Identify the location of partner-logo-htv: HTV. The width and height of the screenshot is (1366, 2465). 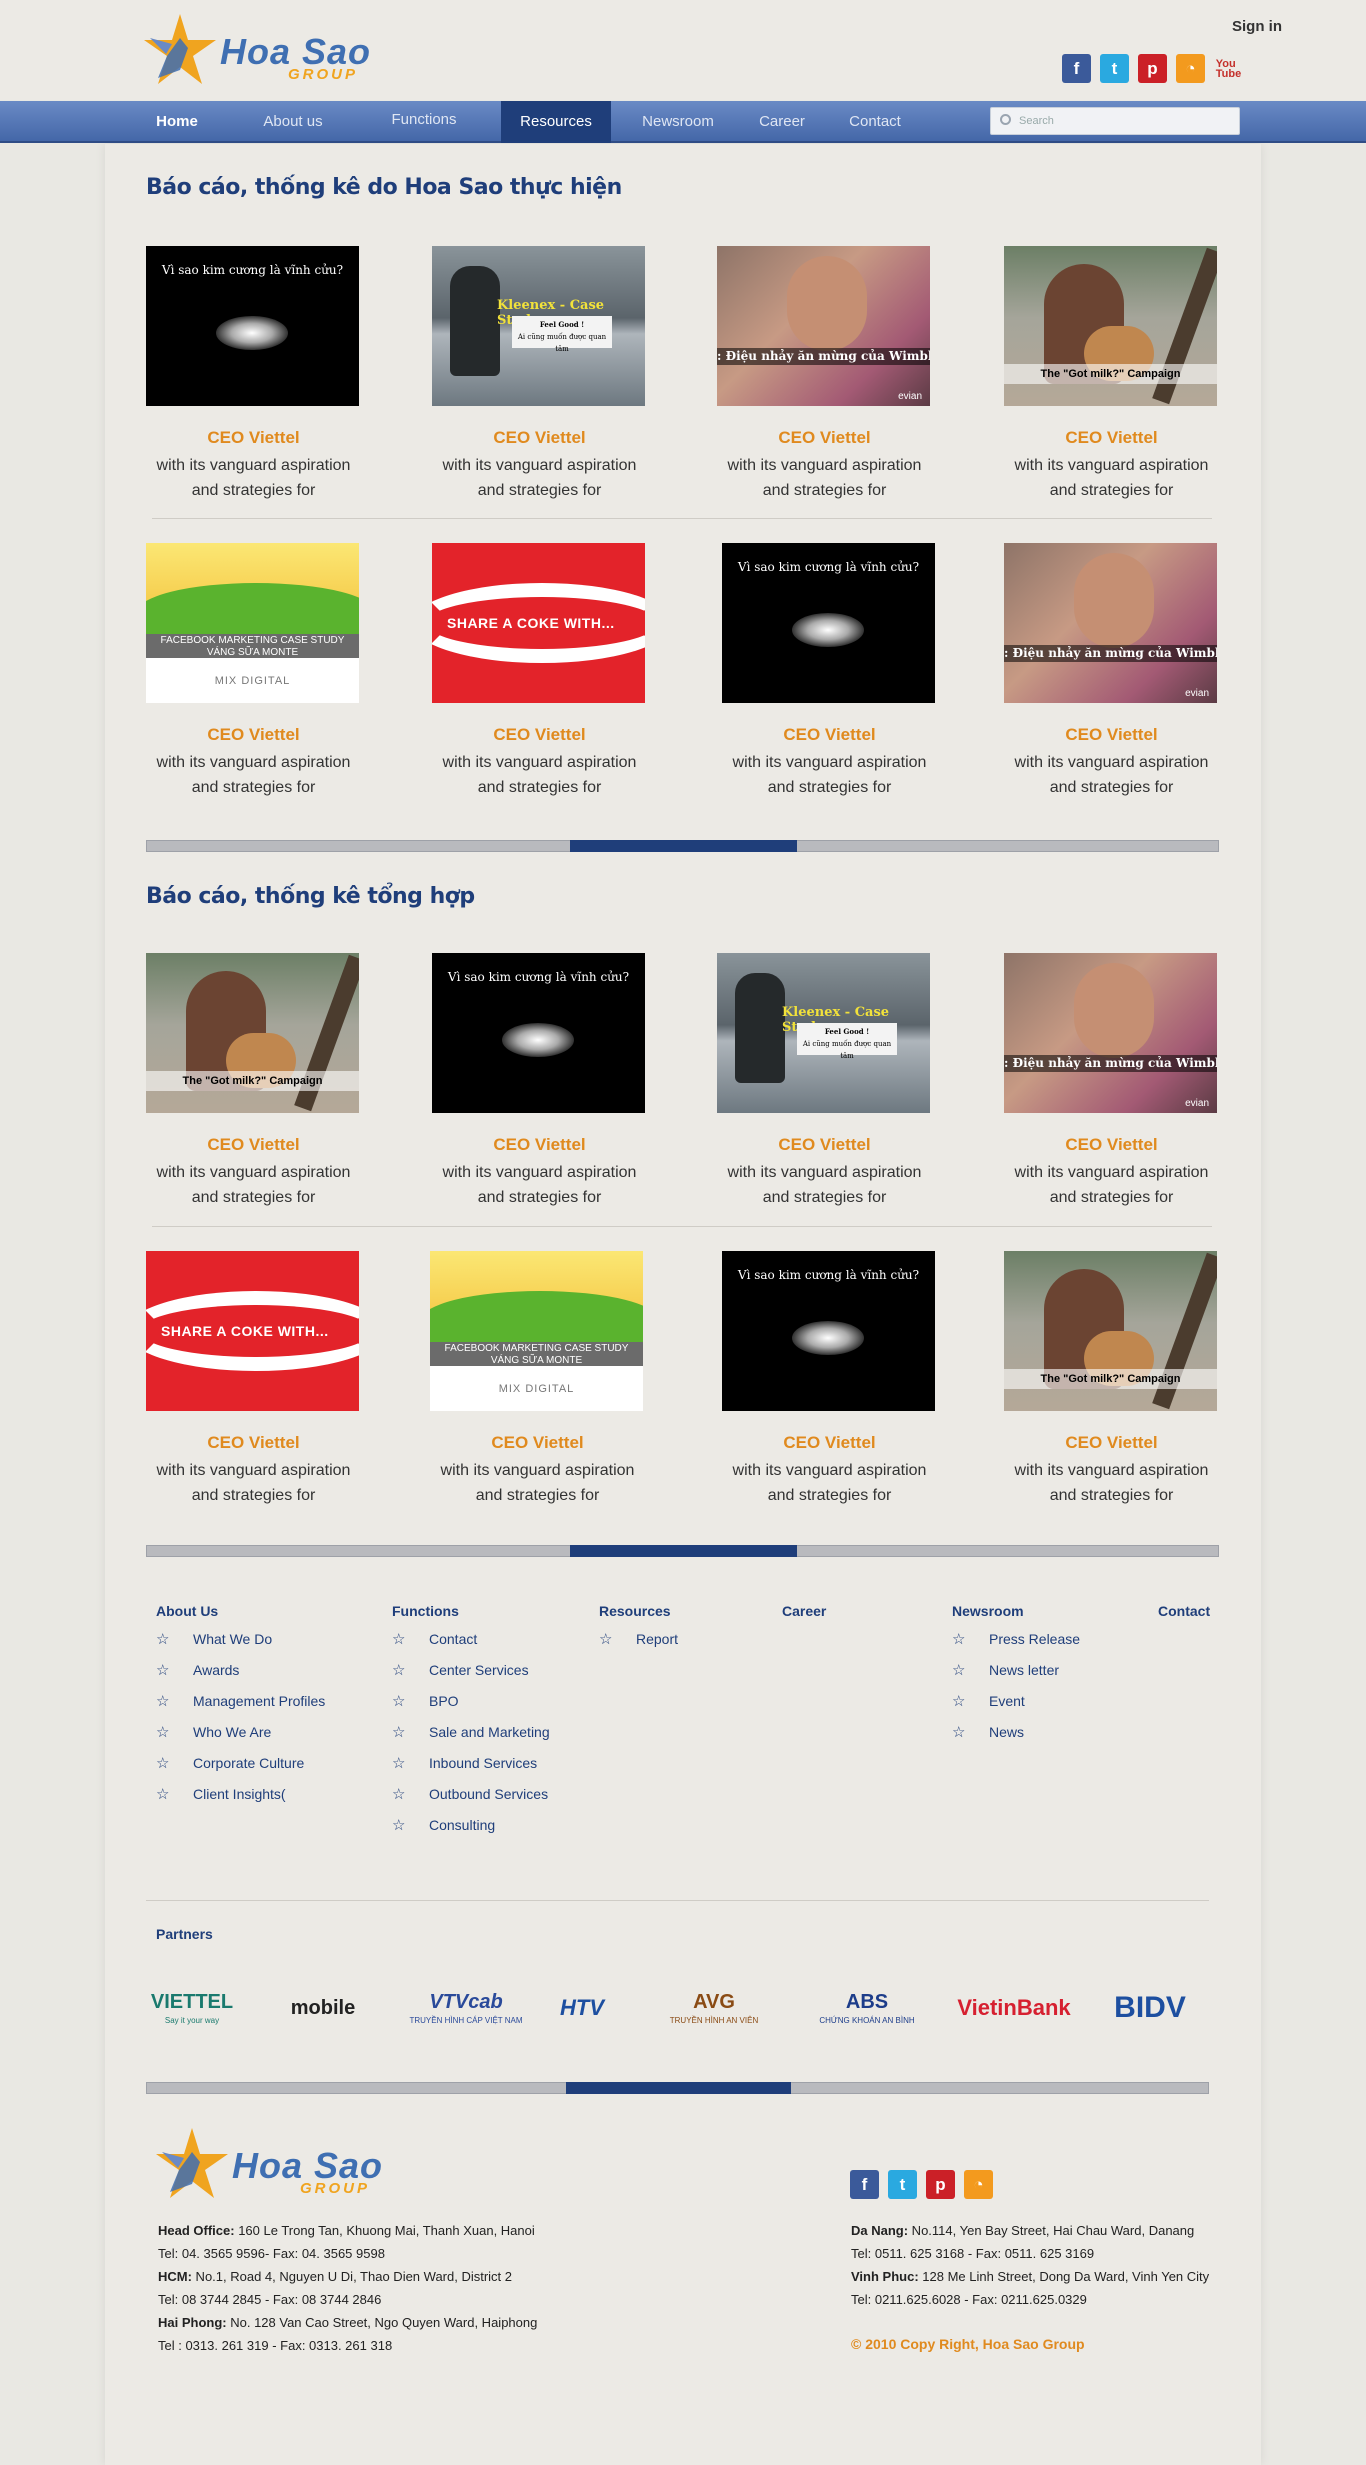
(582, 2008).